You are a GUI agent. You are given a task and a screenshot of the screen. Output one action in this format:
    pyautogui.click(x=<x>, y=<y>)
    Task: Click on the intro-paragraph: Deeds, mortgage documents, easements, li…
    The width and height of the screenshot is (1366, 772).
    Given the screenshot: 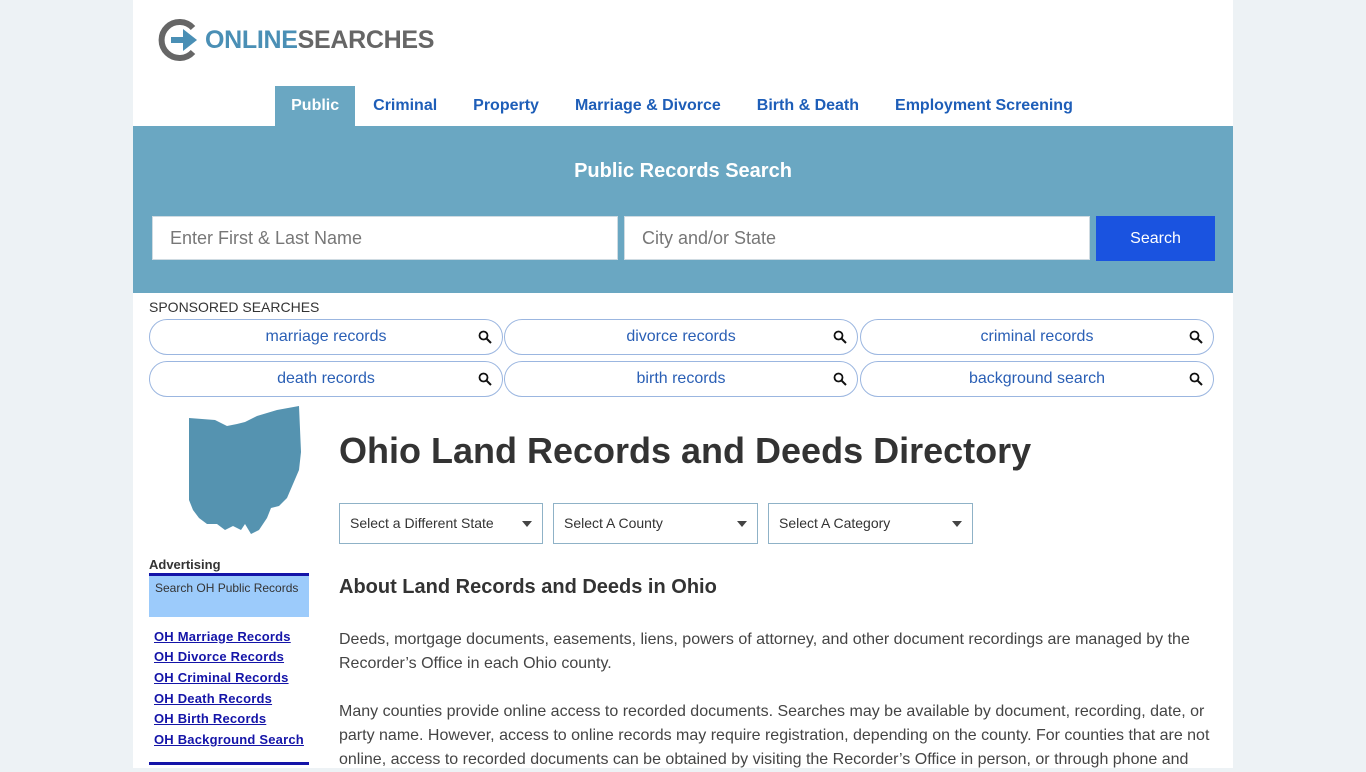 What is the action you would take?
    pyautogui.click(x=764, y=651)
    